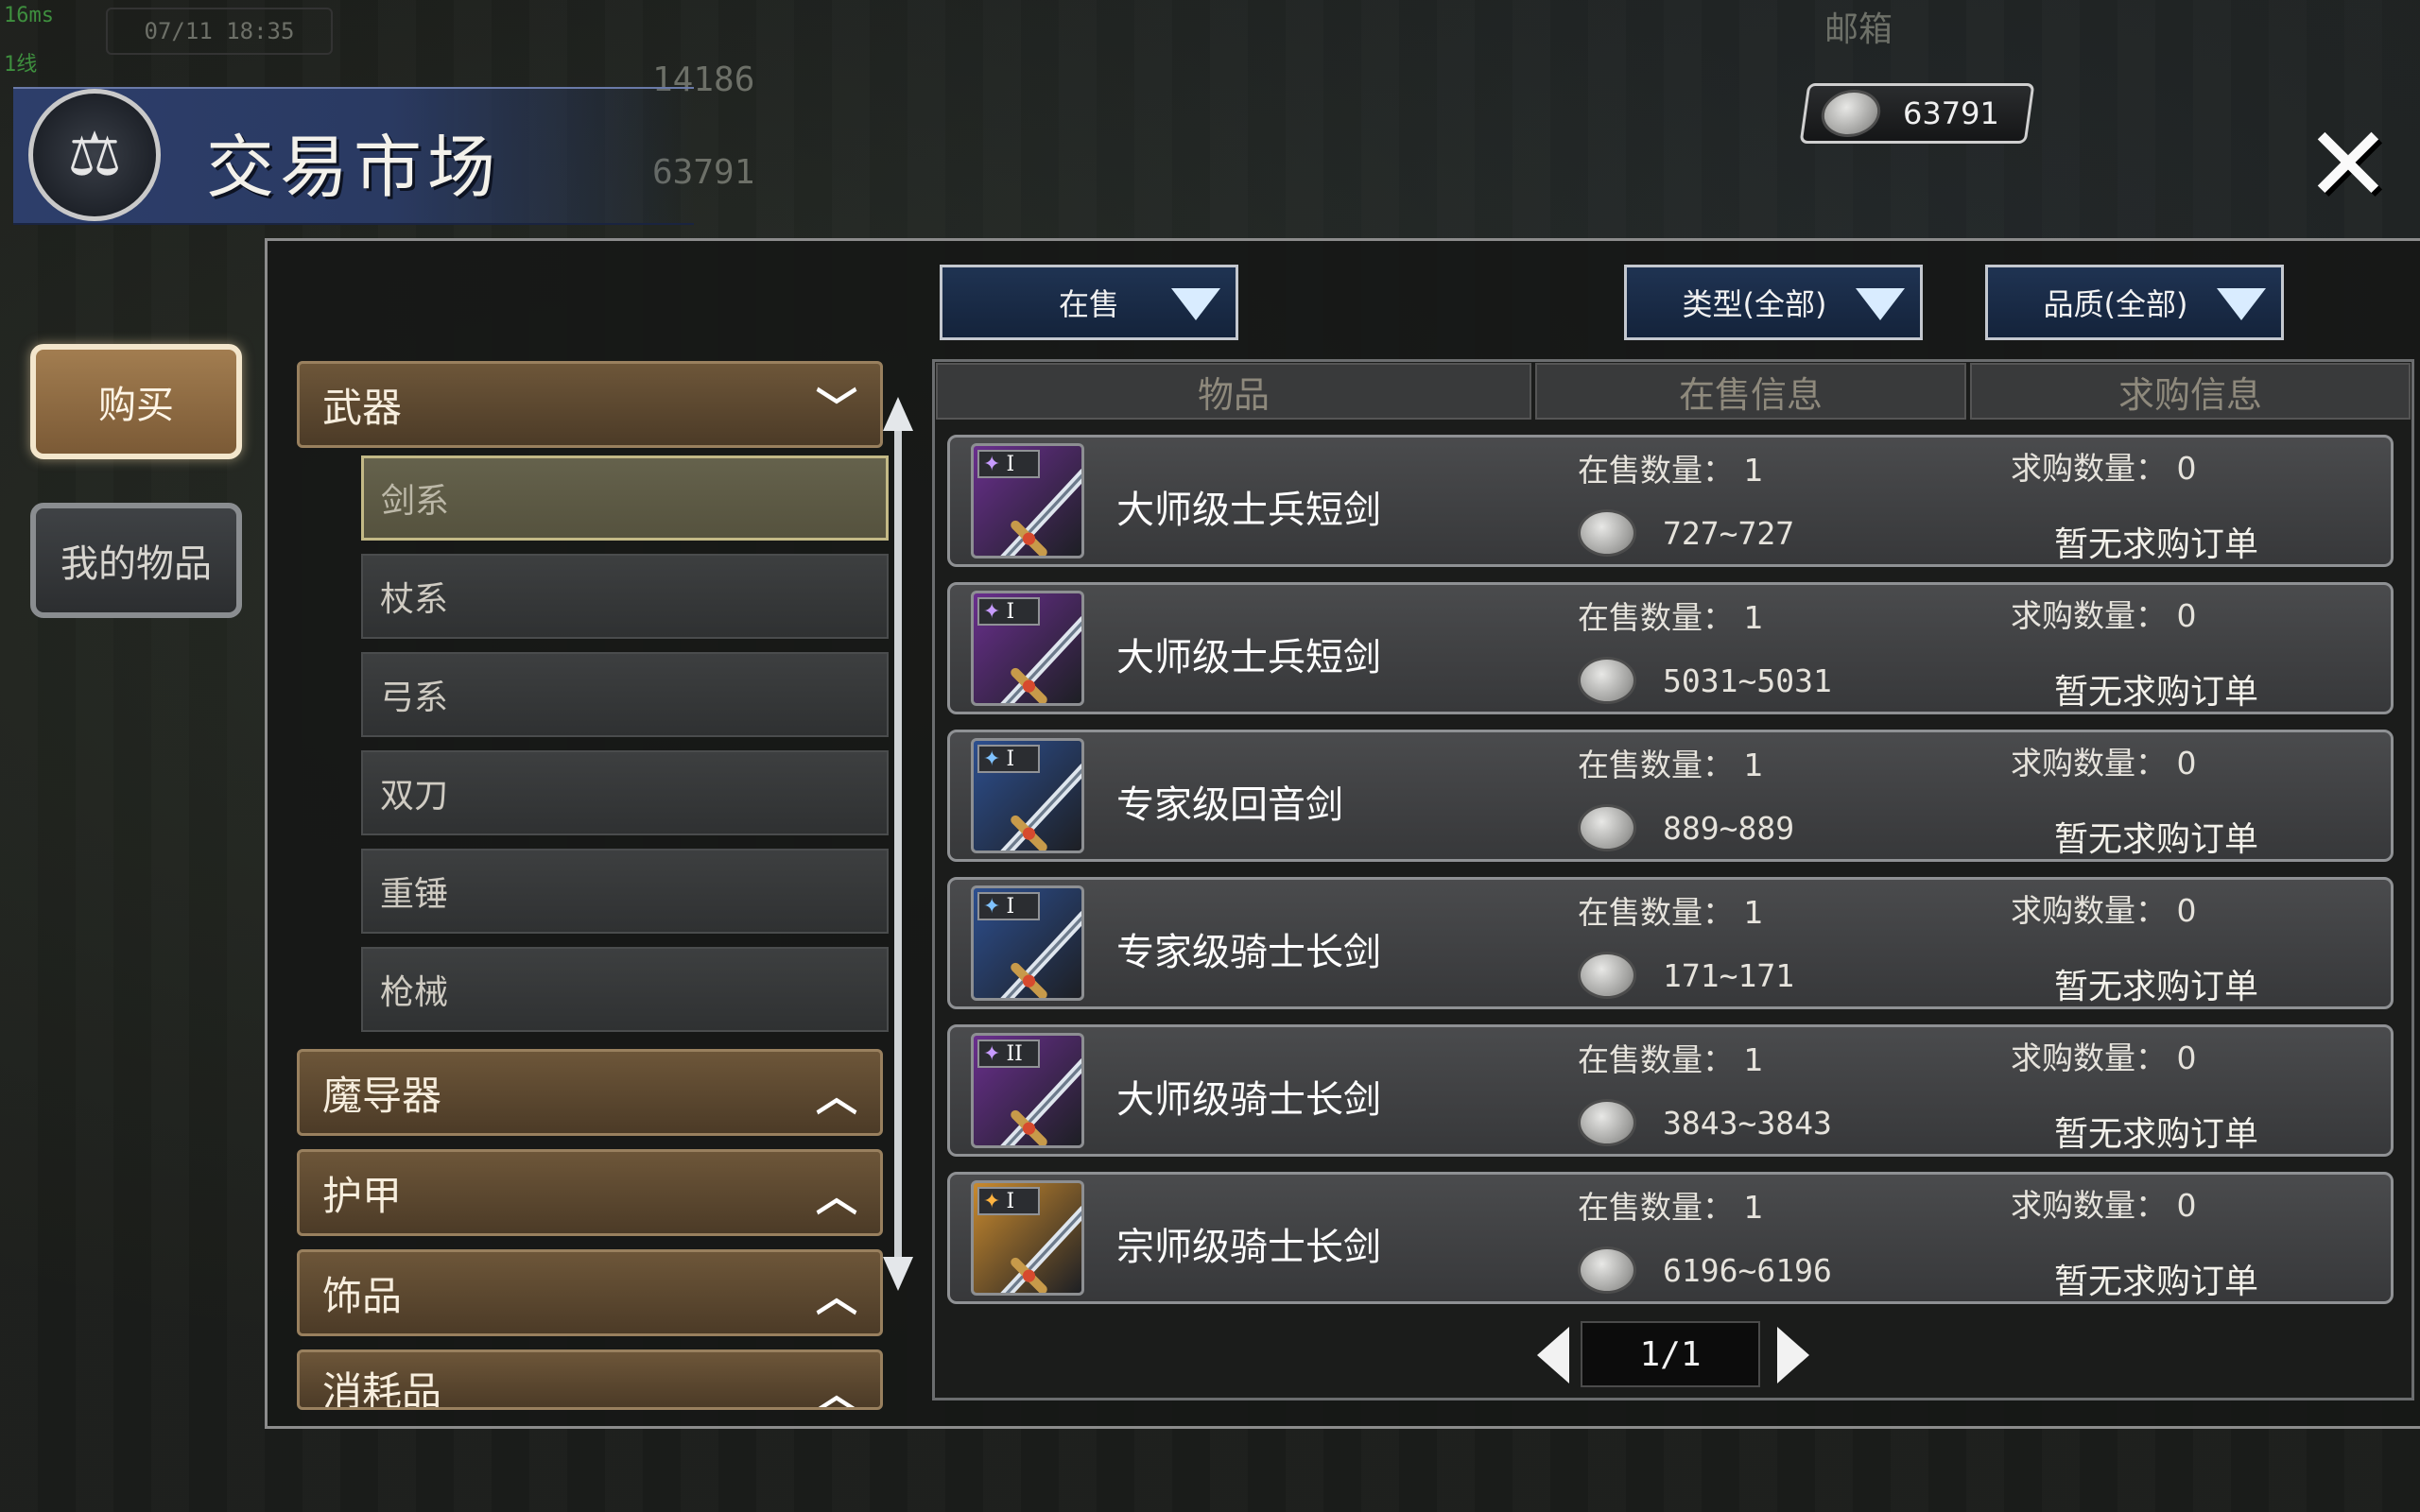 Image resolution: width=2420 pixels, height=1512 pixels. I want to click on price-range: 3843~3843, so click(1747, 1123).